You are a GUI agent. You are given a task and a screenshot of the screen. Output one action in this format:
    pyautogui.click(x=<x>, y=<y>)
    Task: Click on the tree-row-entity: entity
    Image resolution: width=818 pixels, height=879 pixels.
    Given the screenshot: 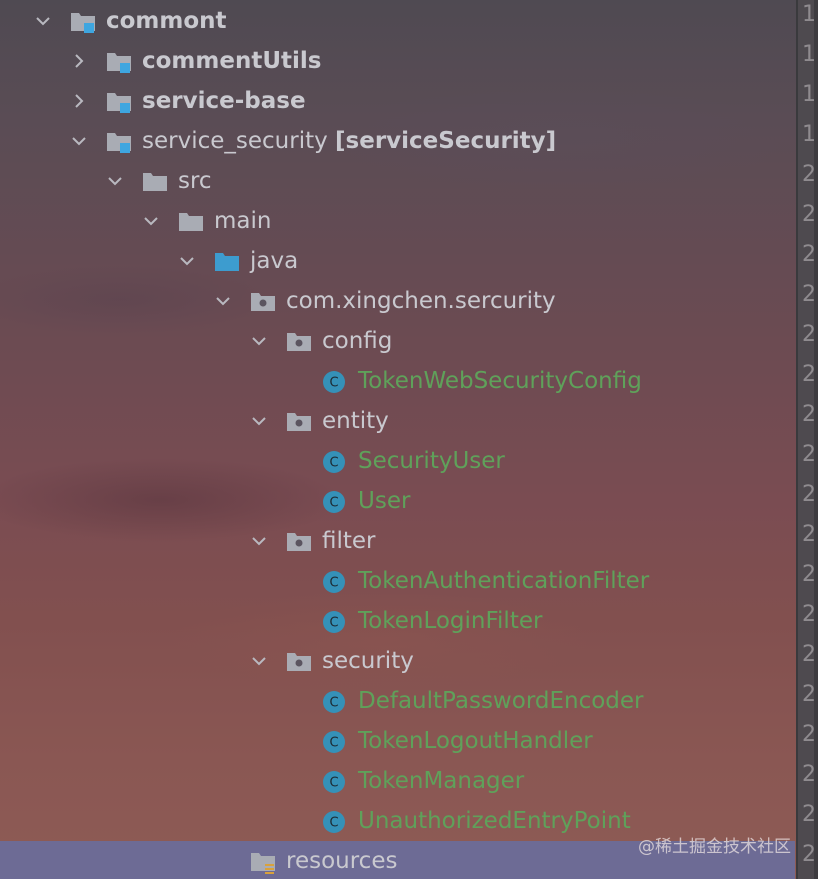 What is the action you would take?
    pyautogui.click(x=397, y=421)
    